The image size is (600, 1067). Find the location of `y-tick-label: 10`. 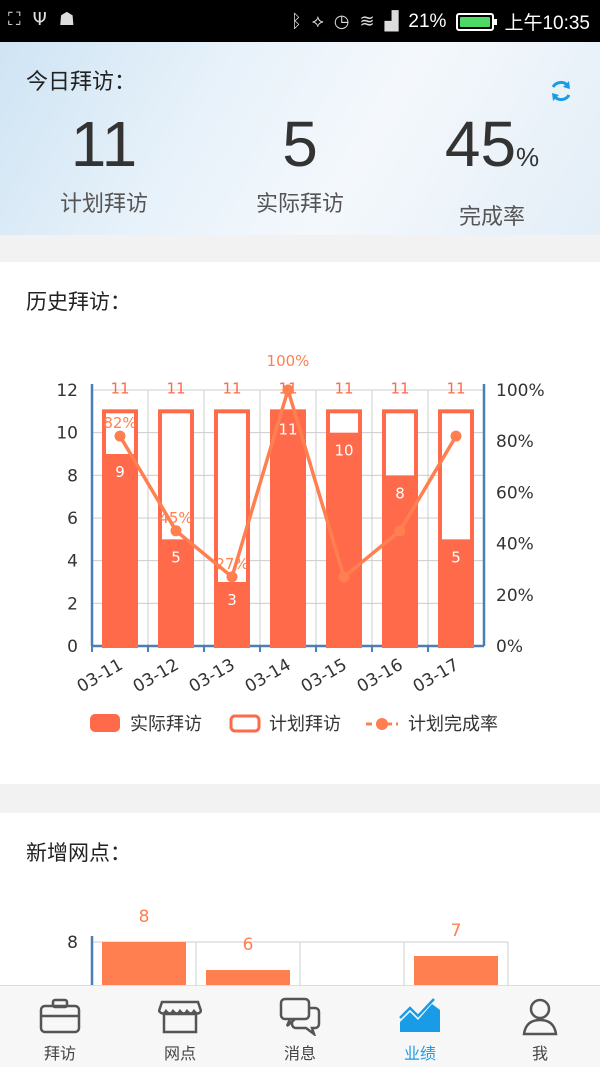

y-tick-label: 10 is located at coordinates (67, 434).